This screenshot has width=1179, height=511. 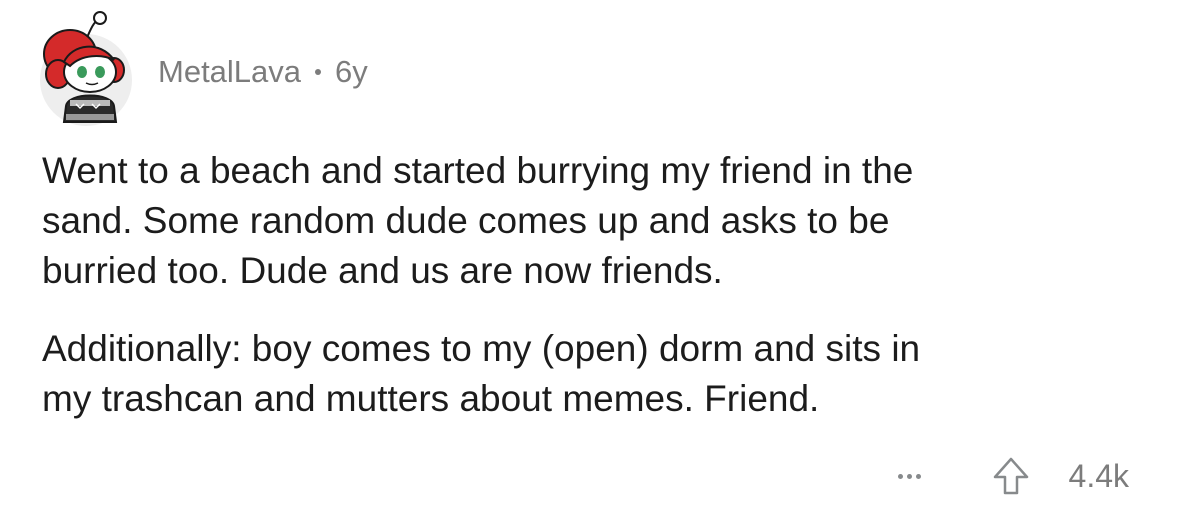 I want to click on snoo-avatar-icon, so click(x=86, y=68).